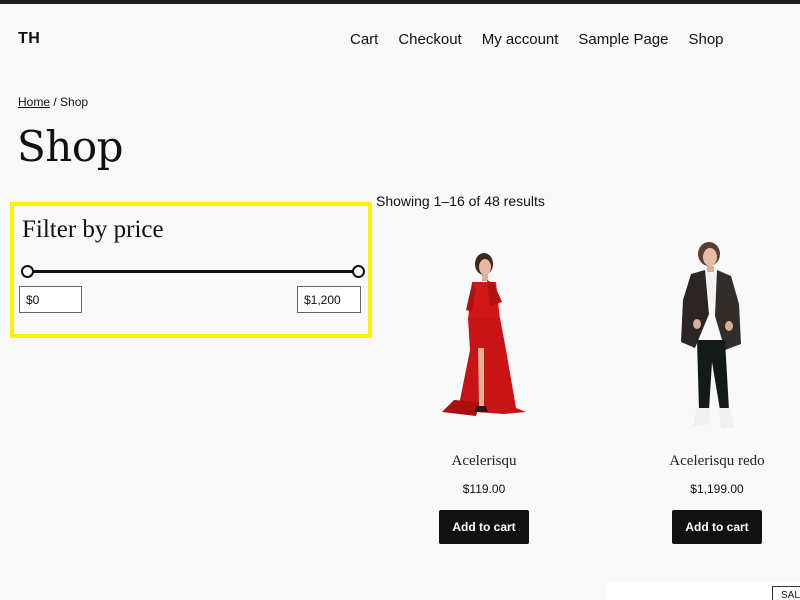  I want to click on price-filter-widget: Filter by price, so click(191, 270).